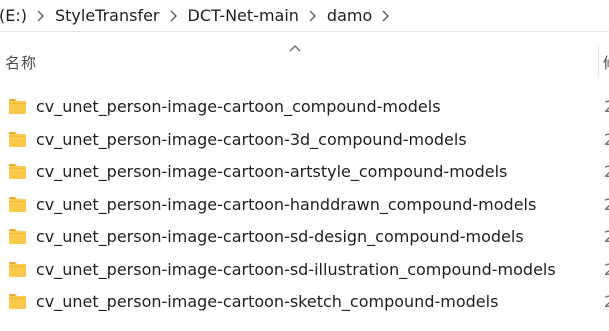  Describe the element at coordinates (598, 61) in the screenshot. I see `column-divider` at that location.